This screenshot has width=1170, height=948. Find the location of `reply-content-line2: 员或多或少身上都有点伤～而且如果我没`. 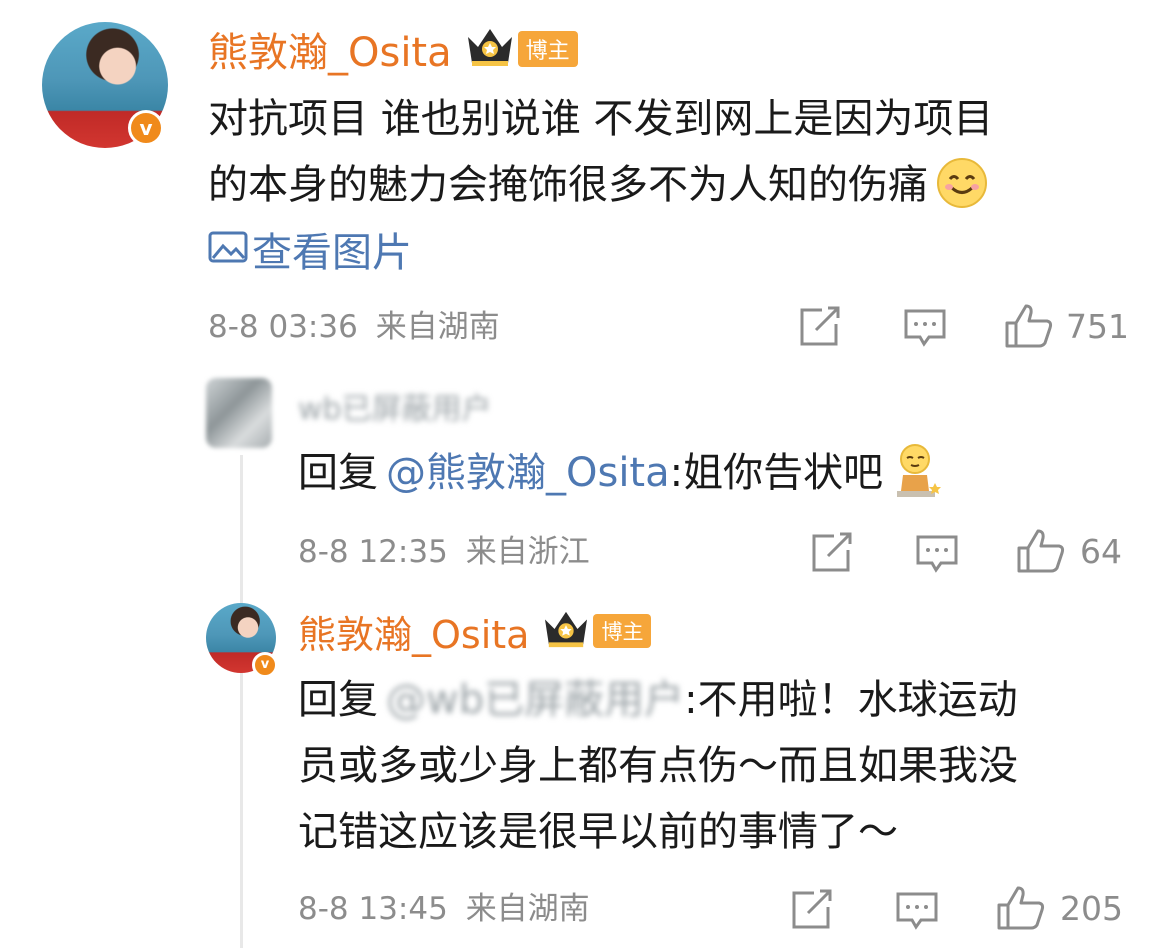

reply-content-line2: 员或多或少身上都有点伤～而且如果我没 is located at coordinates (658, 766).